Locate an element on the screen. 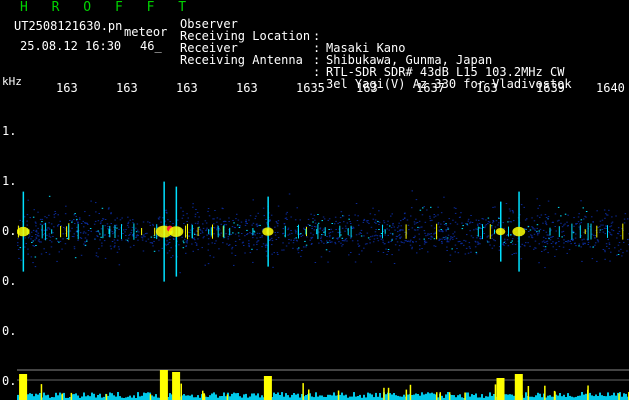  count-label: 46_ is located at coordinates (151, 46).